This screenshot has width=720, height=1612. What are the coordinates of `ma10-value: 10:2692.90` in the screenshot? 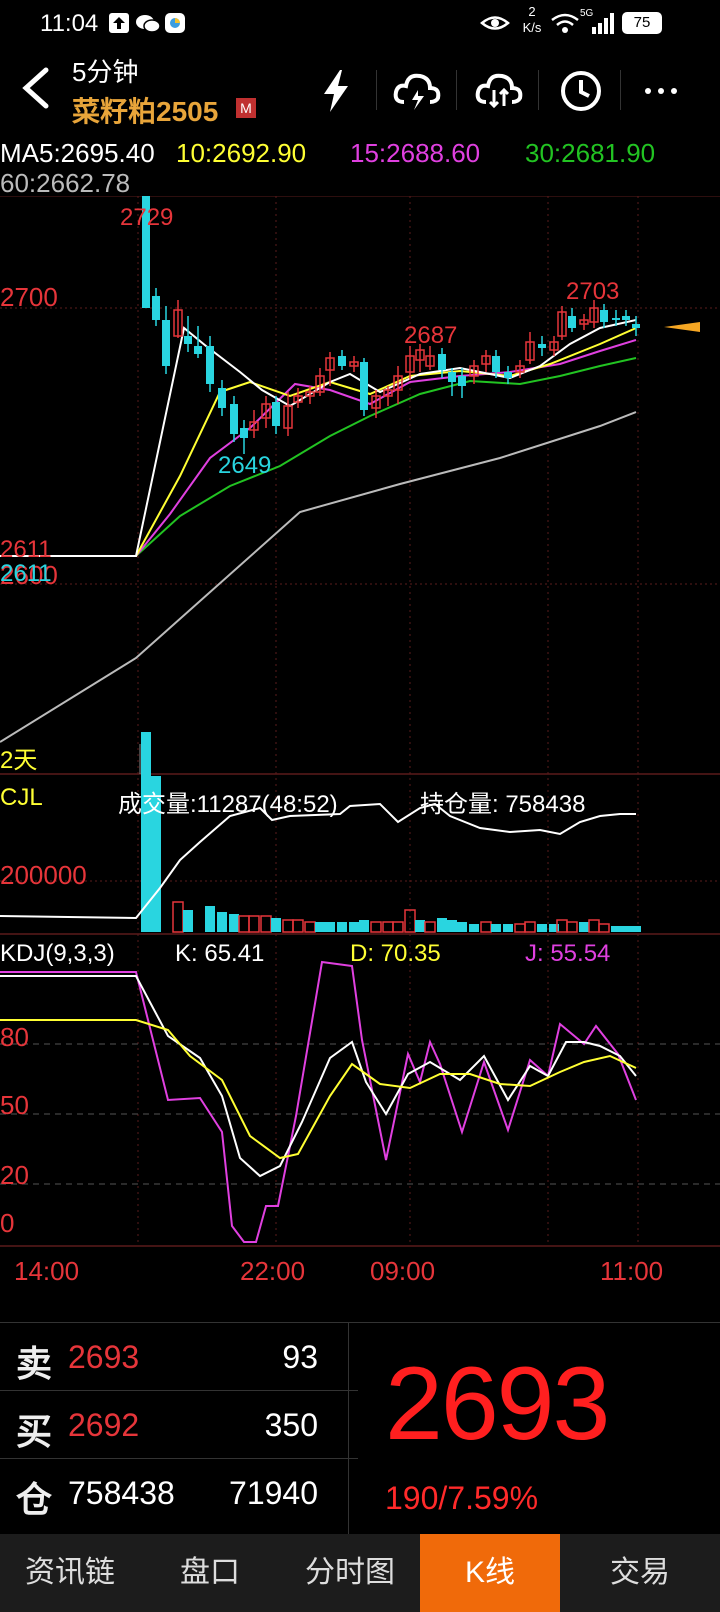 It's located at (241, 153).